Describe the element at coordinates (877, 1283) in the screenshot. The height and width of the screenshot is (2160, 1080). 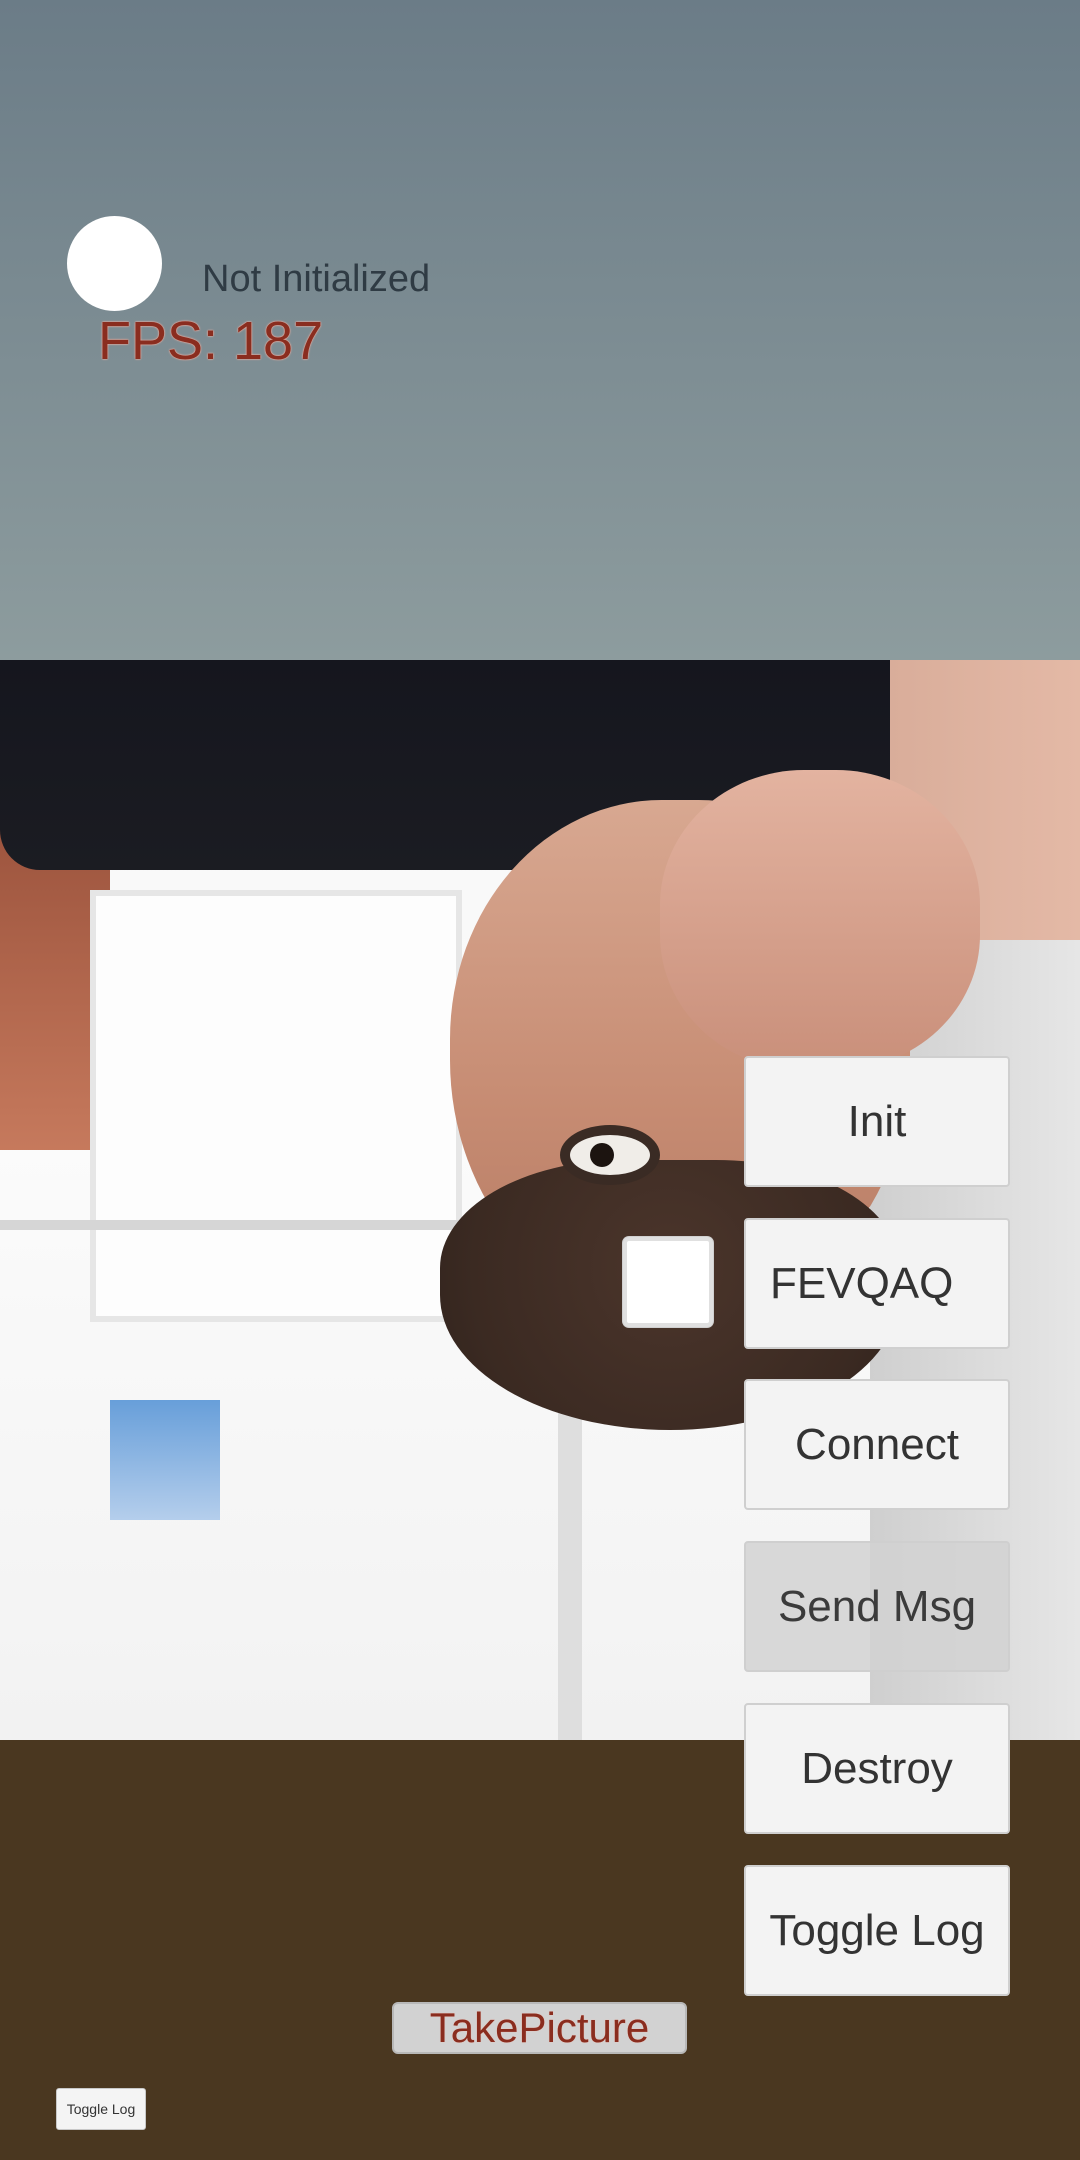
I see `code-input-field: FEVQAQ` at that location.